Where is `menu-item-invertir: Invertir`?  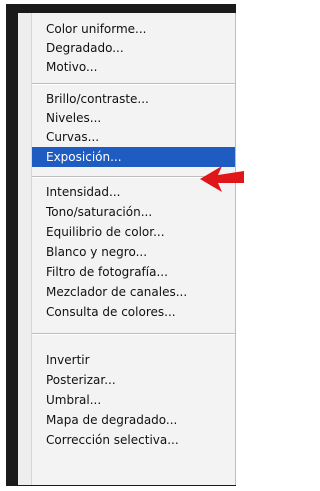
menu-item-invertir: Invertir is located at coordinates (133, 360).